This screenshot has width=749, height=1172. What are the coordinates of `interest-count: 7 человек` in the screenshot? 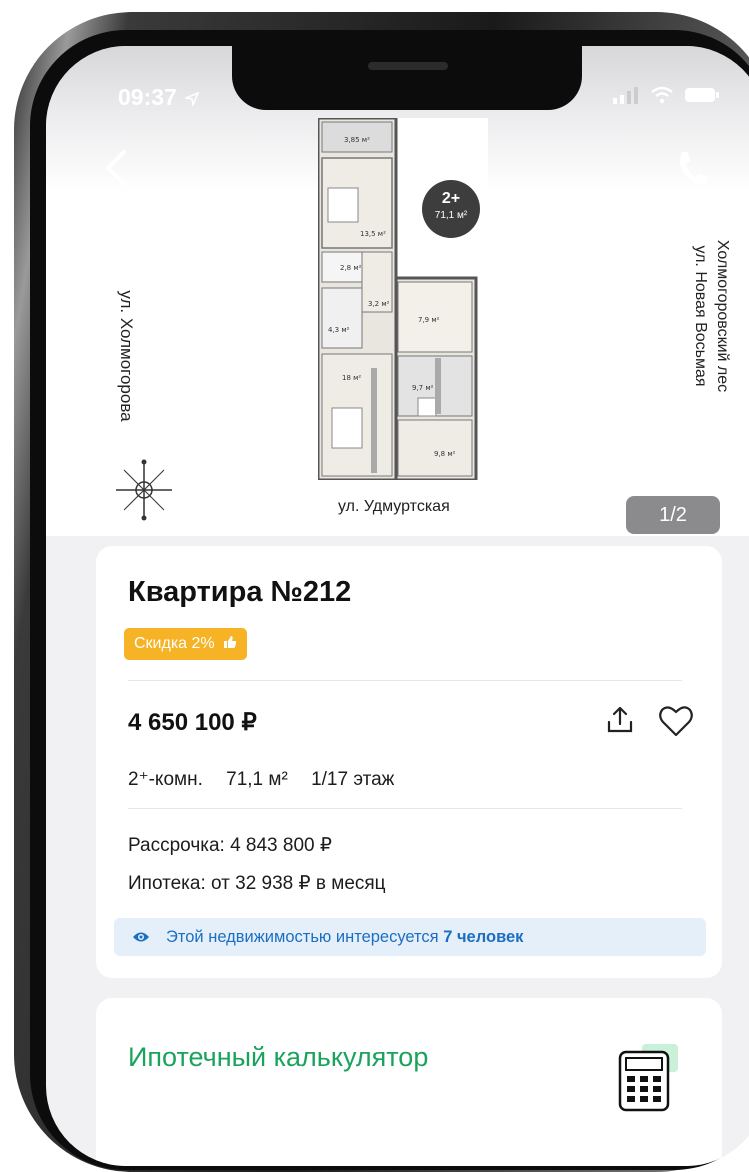 It's located at (483, 937).